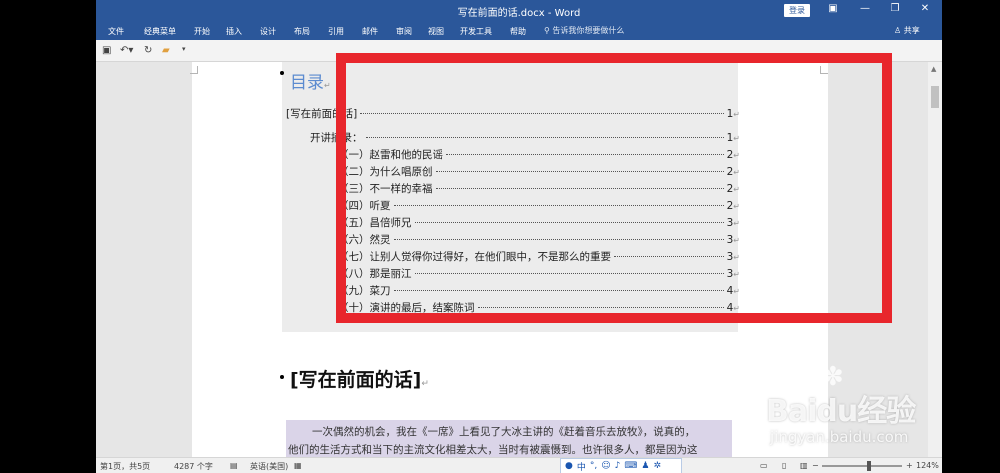 The image size is (1000, 473). Describe the element at coordinates (899, 30) in the screenshot. I see `person-icon: ♙` at that location.